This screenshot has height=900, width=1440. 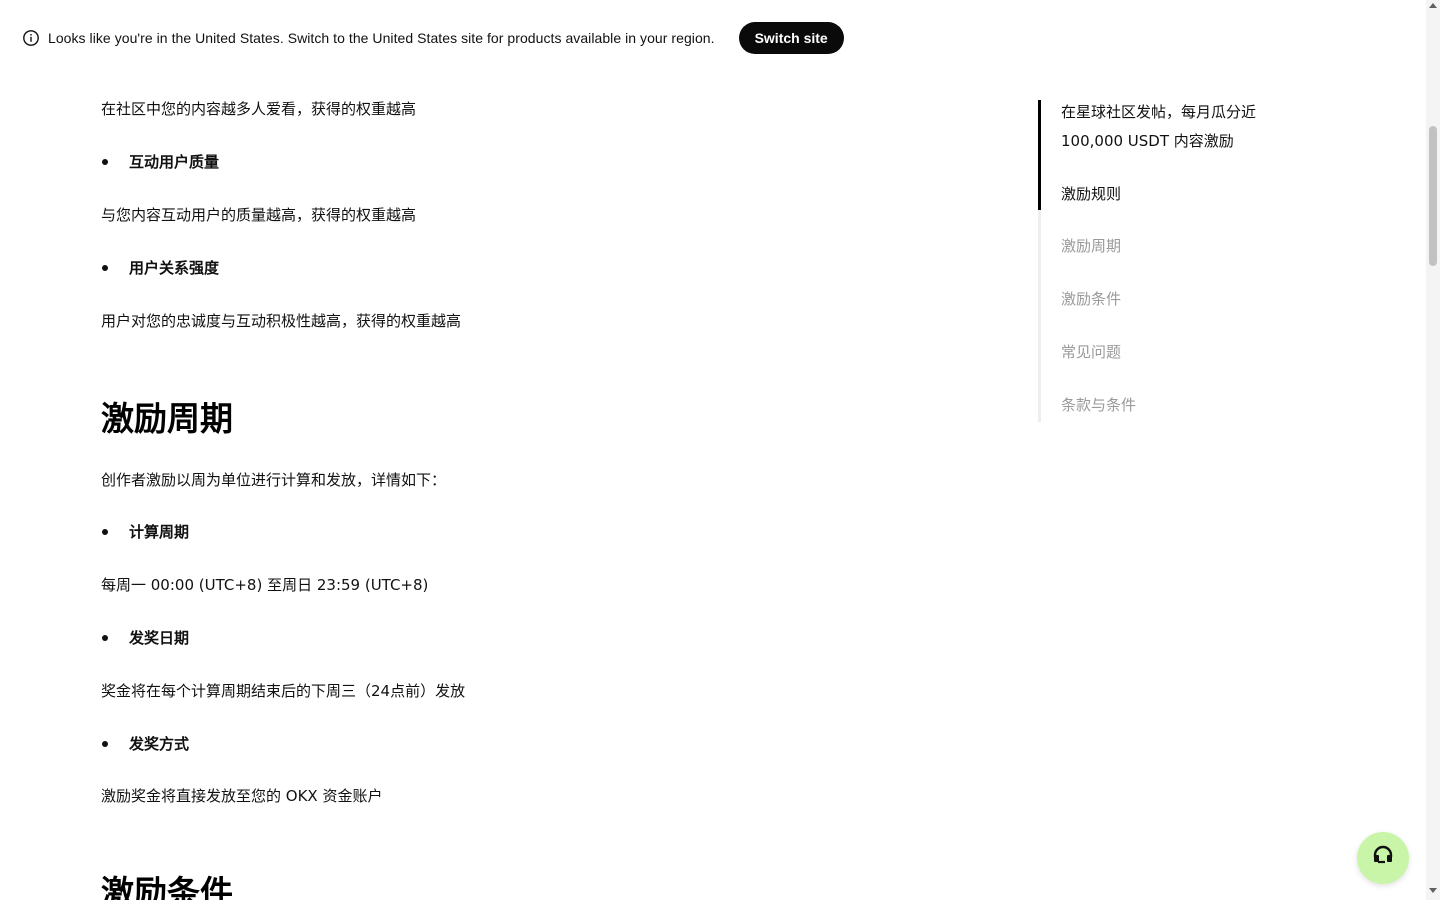 I want to click on scroll-up-arrow-icon, so click(x=1433, y=5).